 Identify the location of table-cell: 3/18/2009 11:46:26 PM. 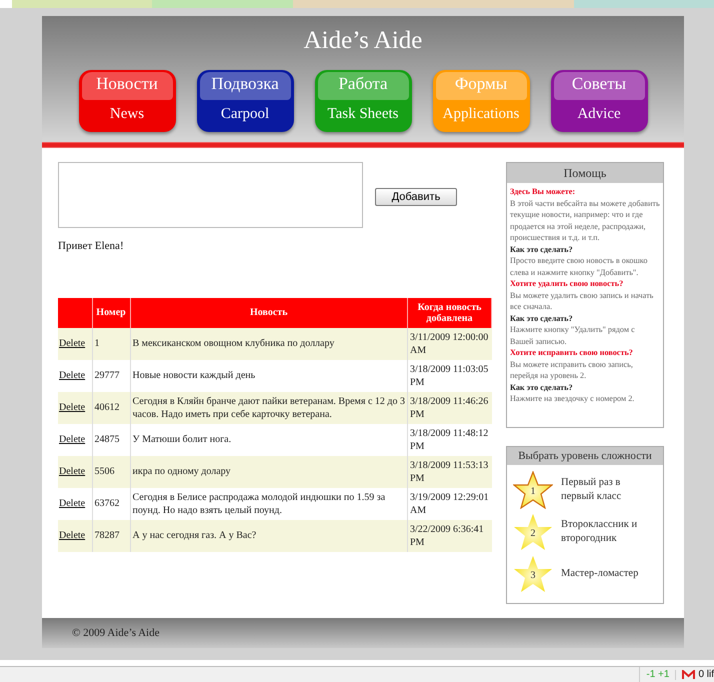
(450, 408).